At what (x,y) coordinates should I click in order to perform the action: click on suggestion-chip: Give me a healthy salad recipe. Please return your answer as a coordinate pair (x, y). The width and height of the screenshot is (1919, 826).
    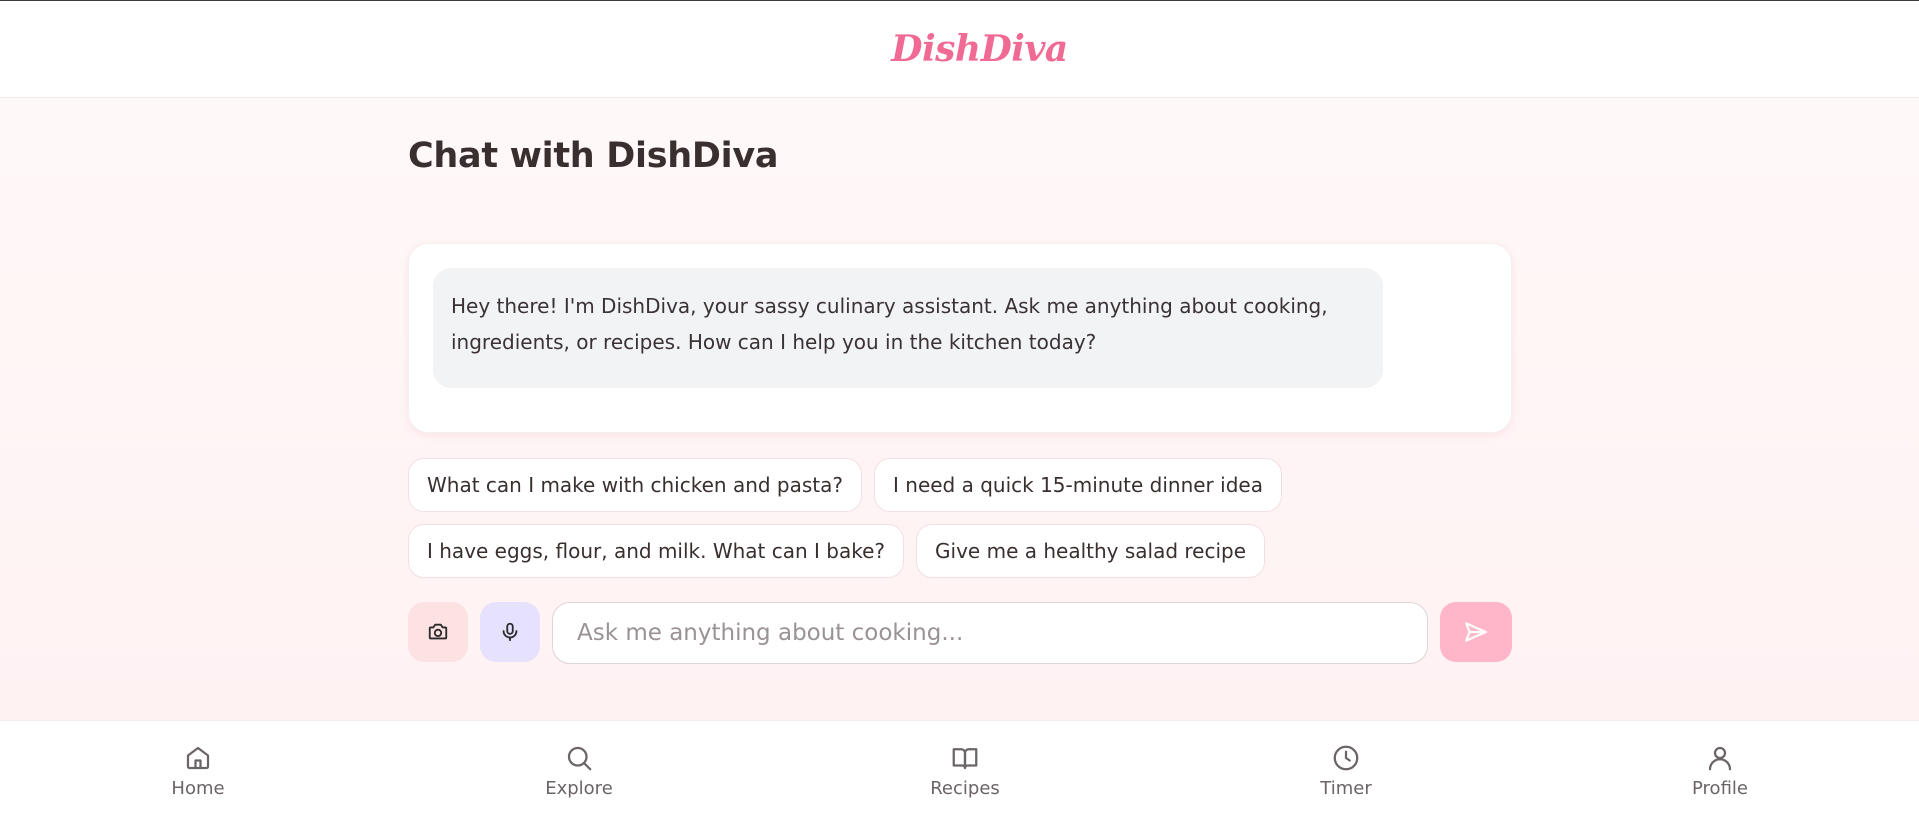
    Looking at the image, I should click on (1091, 551).